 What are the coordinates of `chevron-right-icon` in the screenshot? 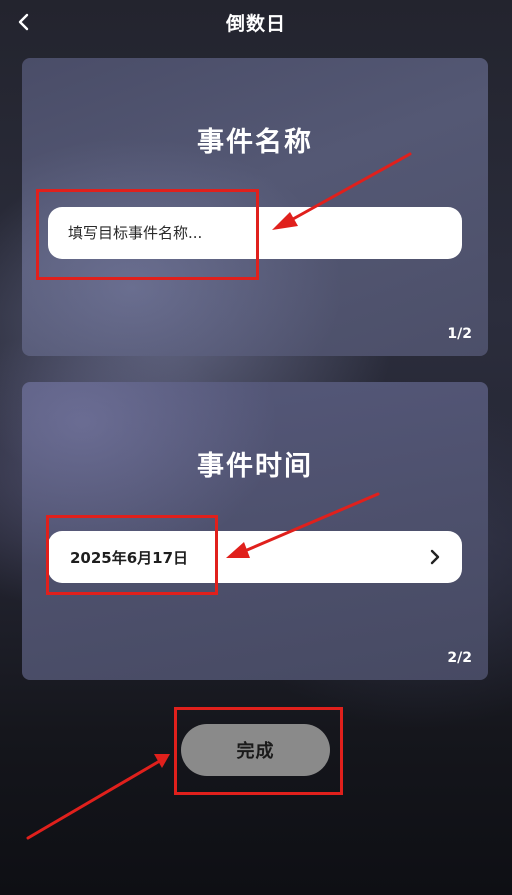 It's located at (435, 557).